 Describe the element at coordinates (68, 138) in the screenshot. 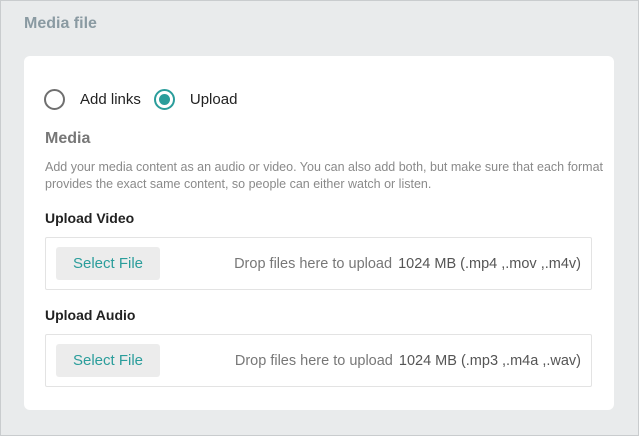

I see `media-heading: Media` at that location.